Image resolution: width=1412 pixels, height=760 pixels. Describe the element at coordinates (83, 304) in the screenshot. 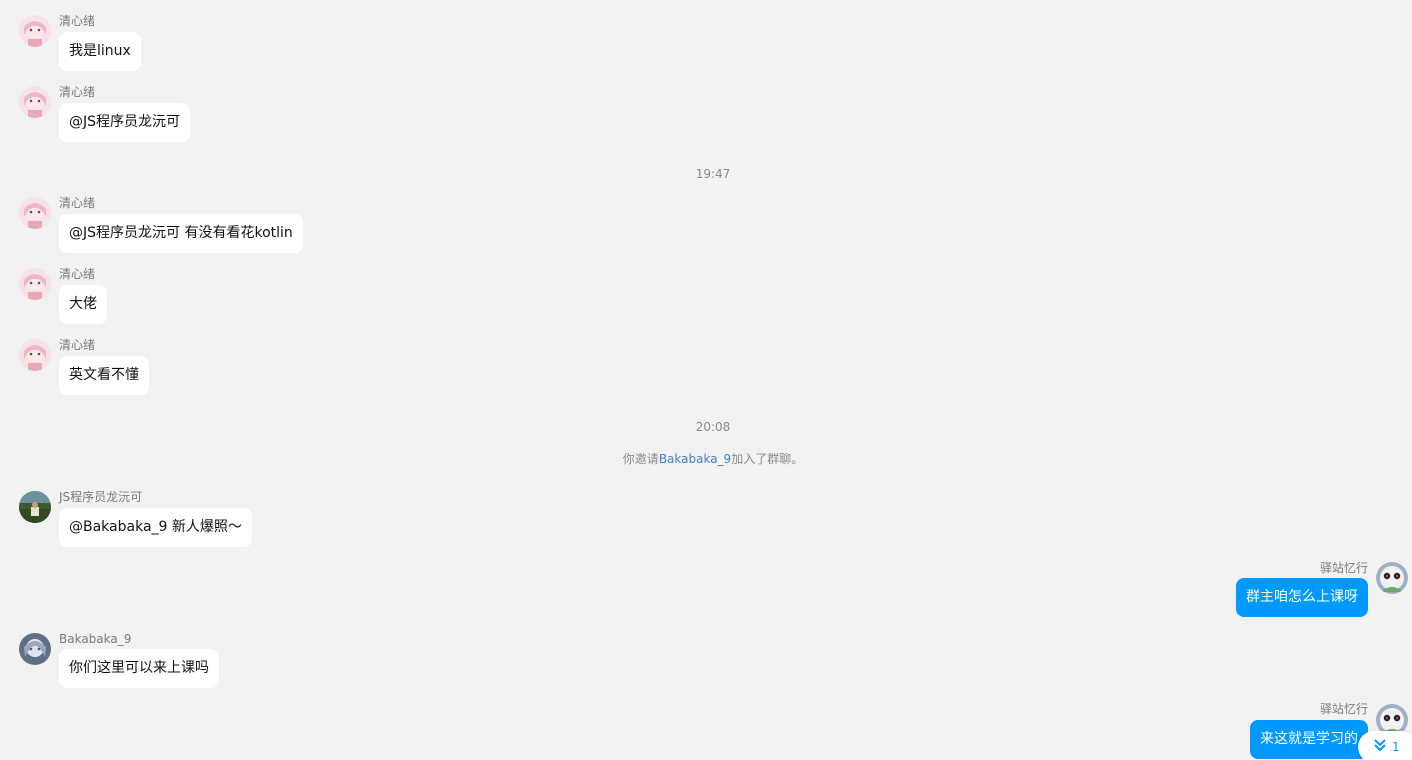

I see `message-bubble: 大佬` at that location.